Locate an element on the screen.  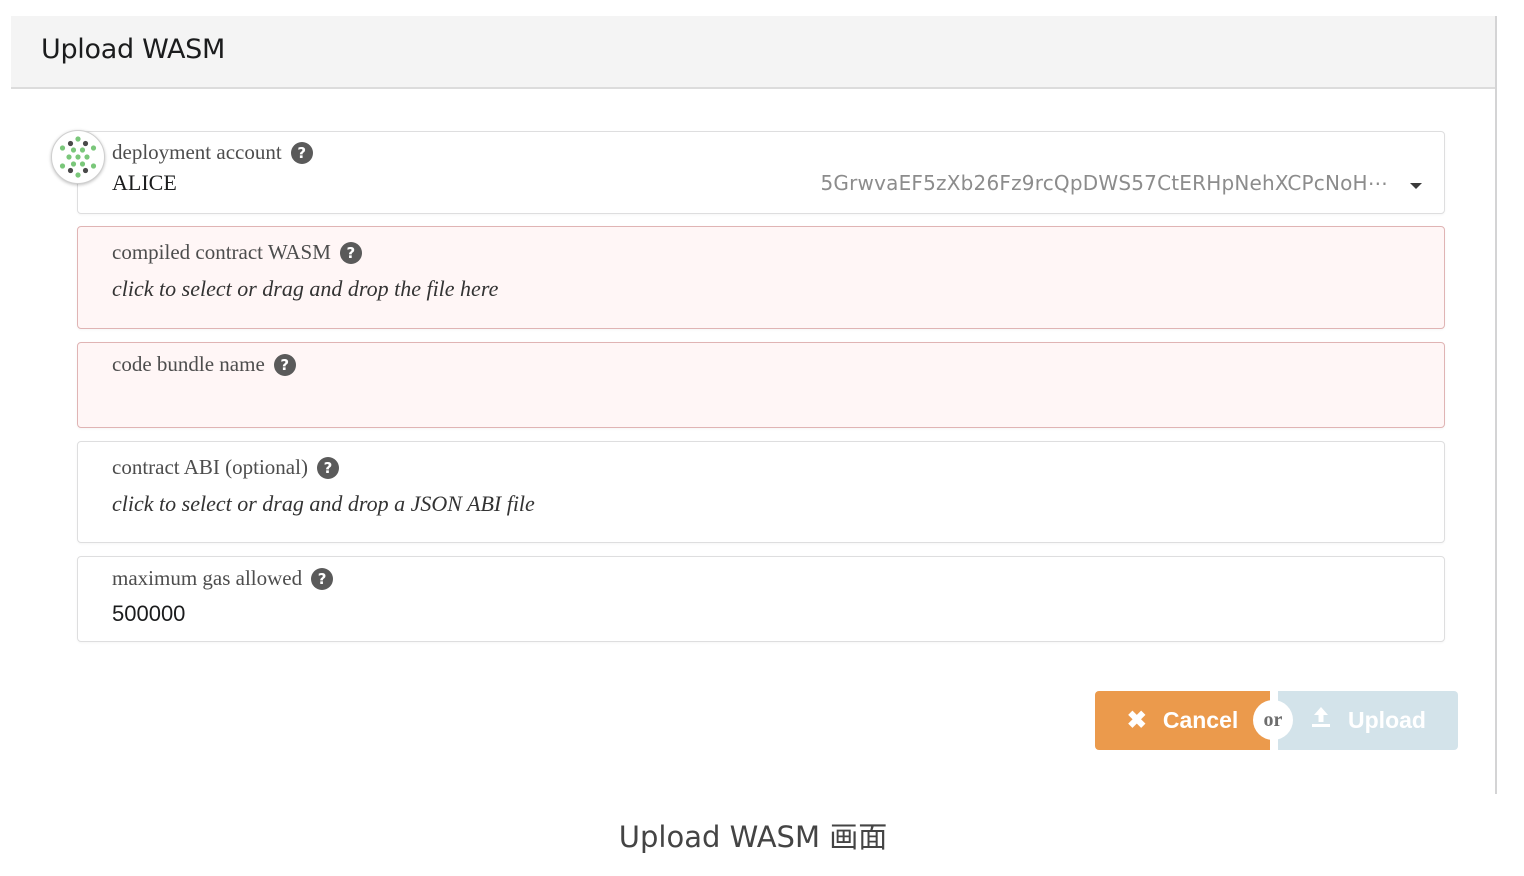
max-gas-label-text: maximum gas allowed is located at coordinates (207, 578).